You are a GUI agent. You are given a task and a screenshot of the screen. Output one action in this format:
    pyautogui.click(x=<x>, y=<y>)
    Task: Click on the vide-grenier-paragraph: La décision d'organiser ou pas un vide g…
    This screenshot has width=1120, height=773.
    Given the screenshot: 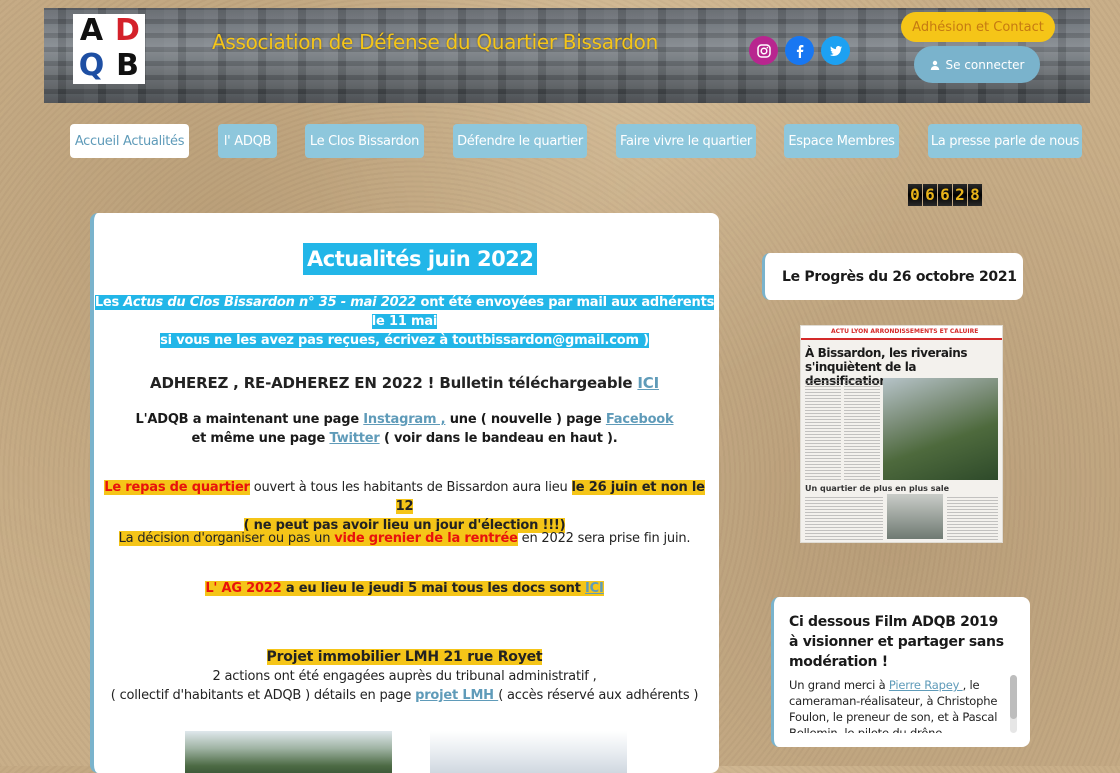 What is the action you would take?
    pyautogui.click(x=404, y=538)
    